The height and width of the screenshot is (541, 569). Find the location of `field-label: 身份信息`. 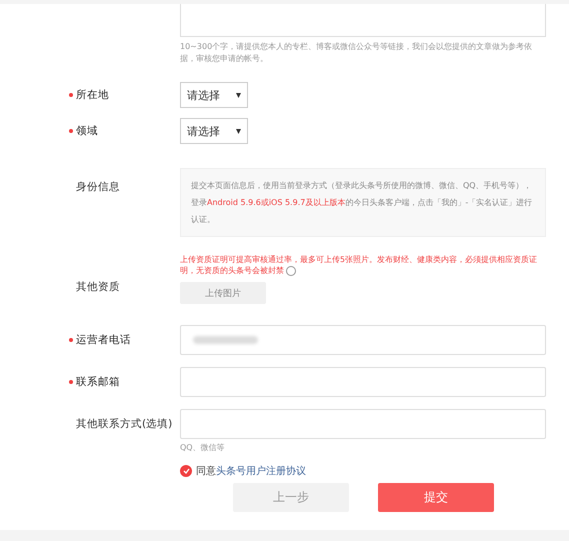

field-label: 身份信息 is located at coordinates (98, 187).